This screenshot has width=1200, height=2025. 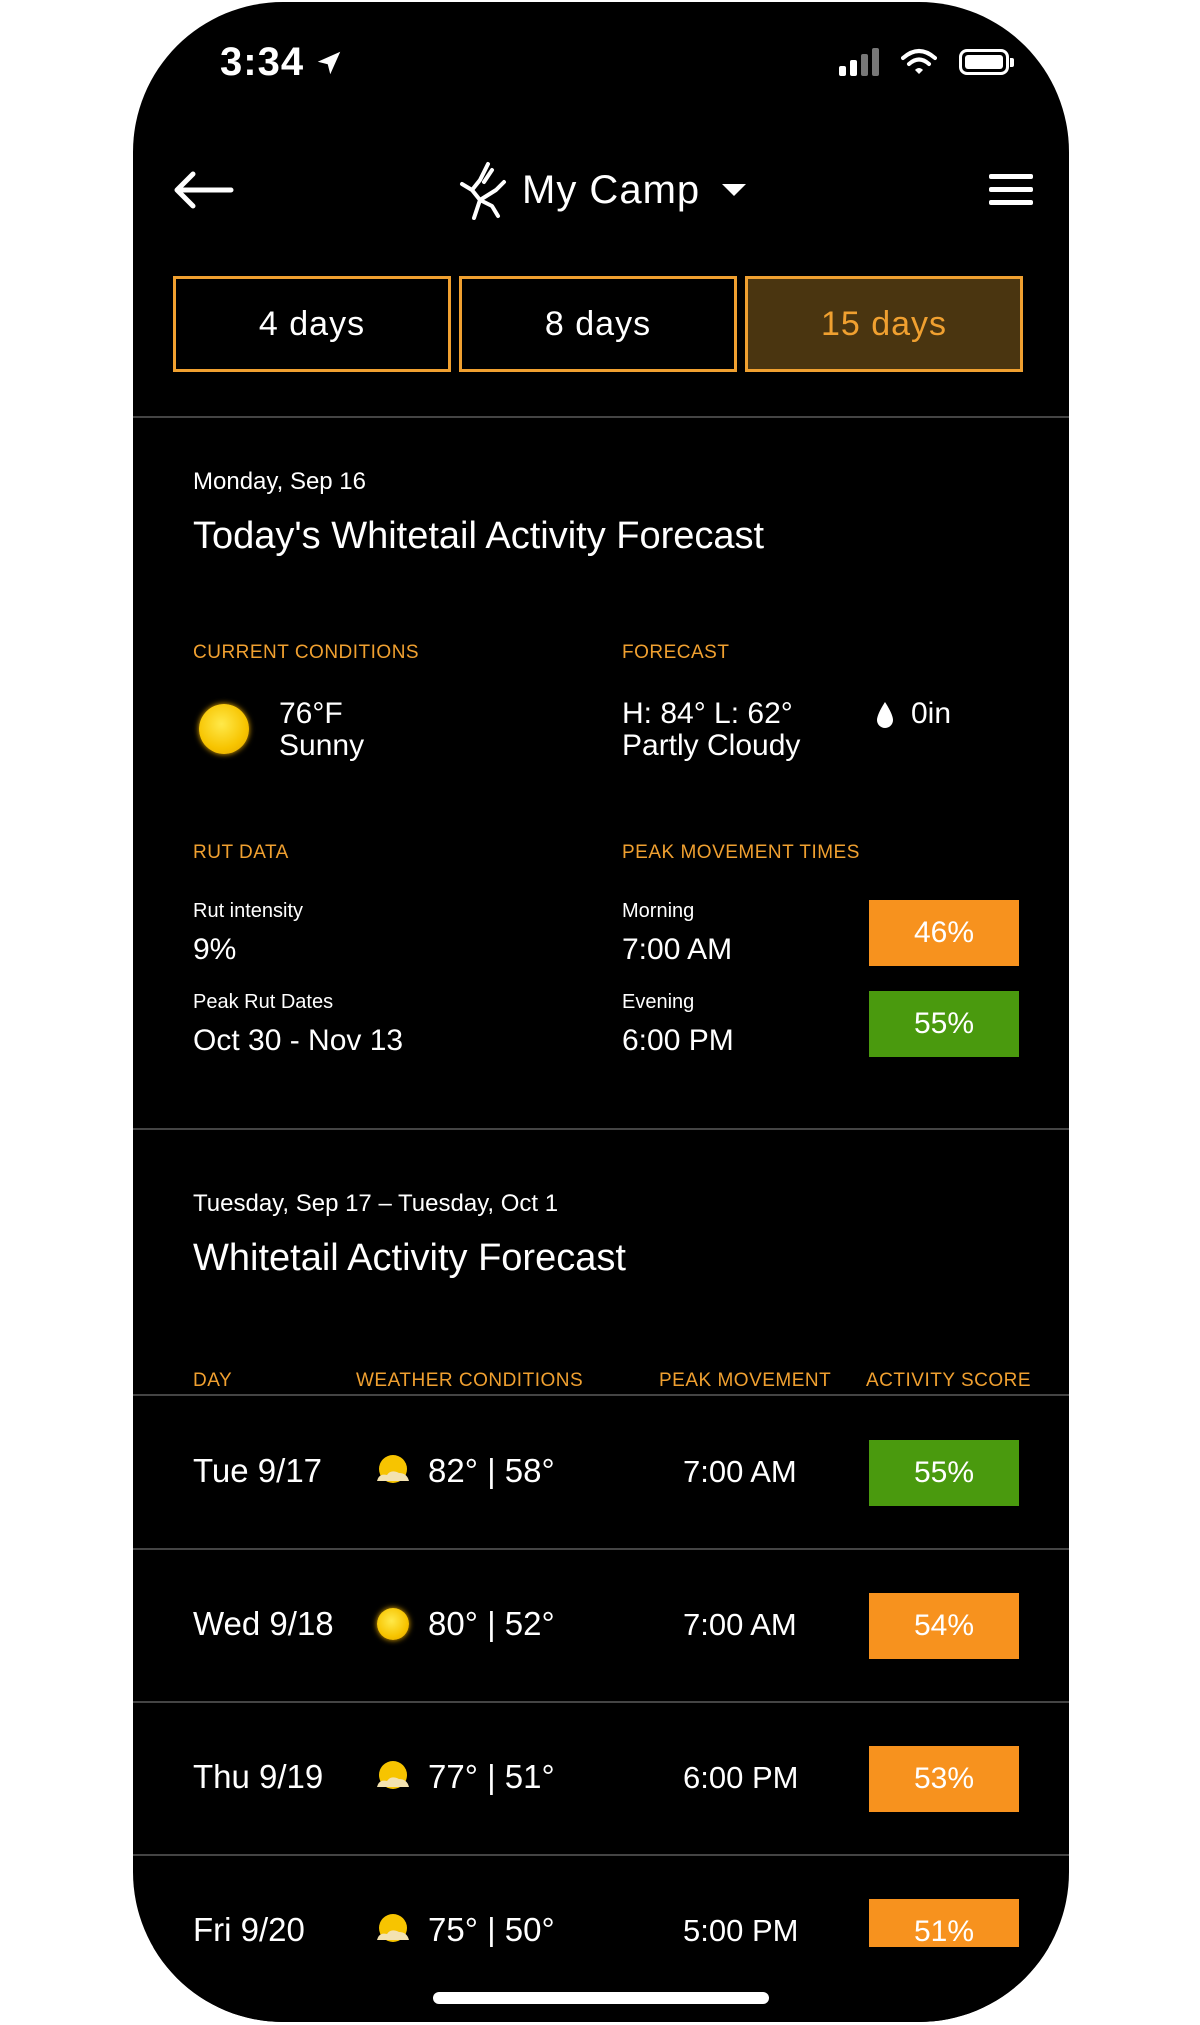 What do you see at coordinates (601, 1626) in the screenshot?
I see `table-row: Wed 9/18 80° | 52° 7:00 AM 54%` at bounding box center [601, 1626].